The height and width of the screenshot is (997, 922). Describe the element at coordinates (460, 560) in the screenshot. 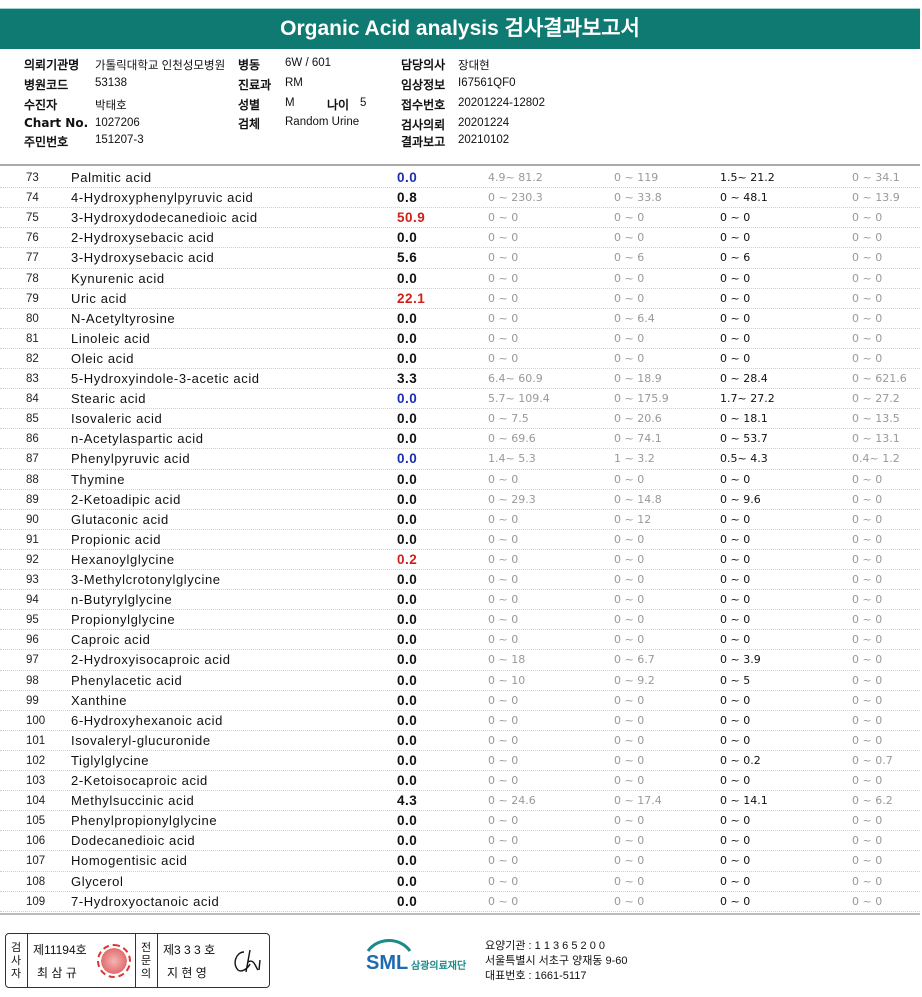

I see `table-row: 92 Hexanoylglycine 0.2 0 ~ 0 0 ~ 0 0 ~ 0 0 ~ 0` at that location.